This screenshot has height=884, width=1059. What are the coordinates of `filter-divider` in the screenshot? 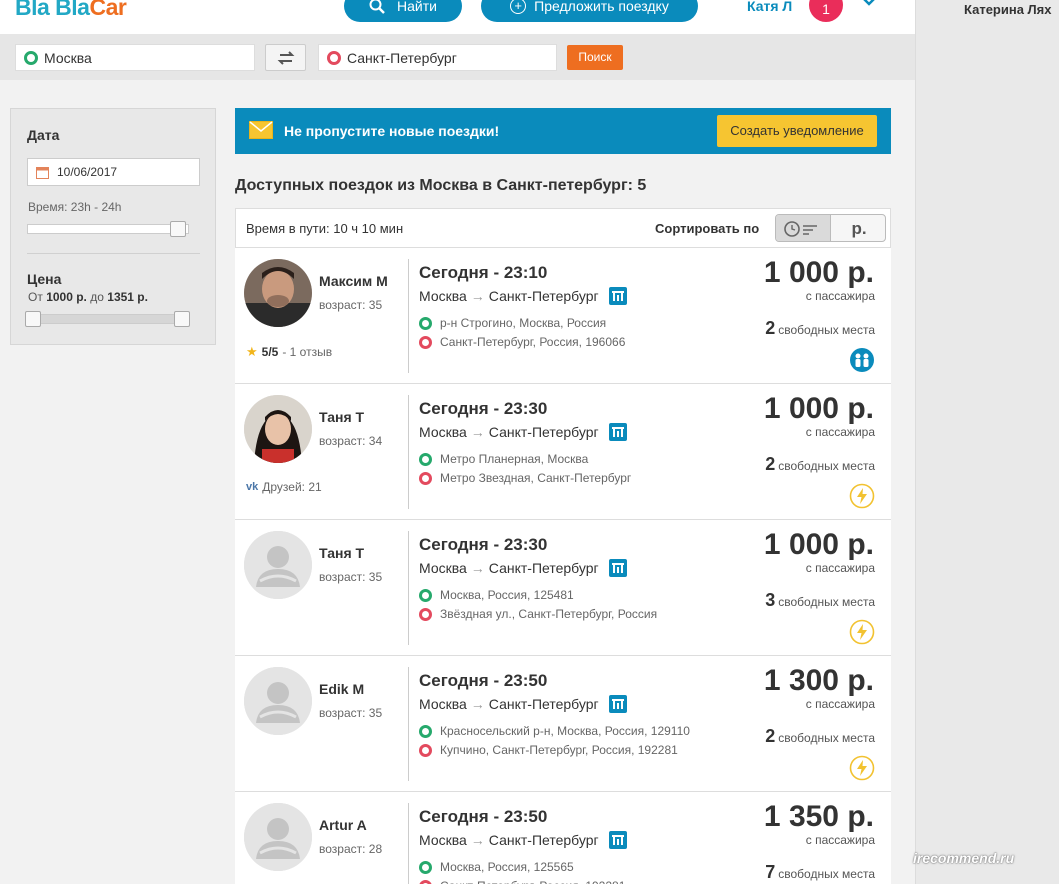 It's located at (113, 253).